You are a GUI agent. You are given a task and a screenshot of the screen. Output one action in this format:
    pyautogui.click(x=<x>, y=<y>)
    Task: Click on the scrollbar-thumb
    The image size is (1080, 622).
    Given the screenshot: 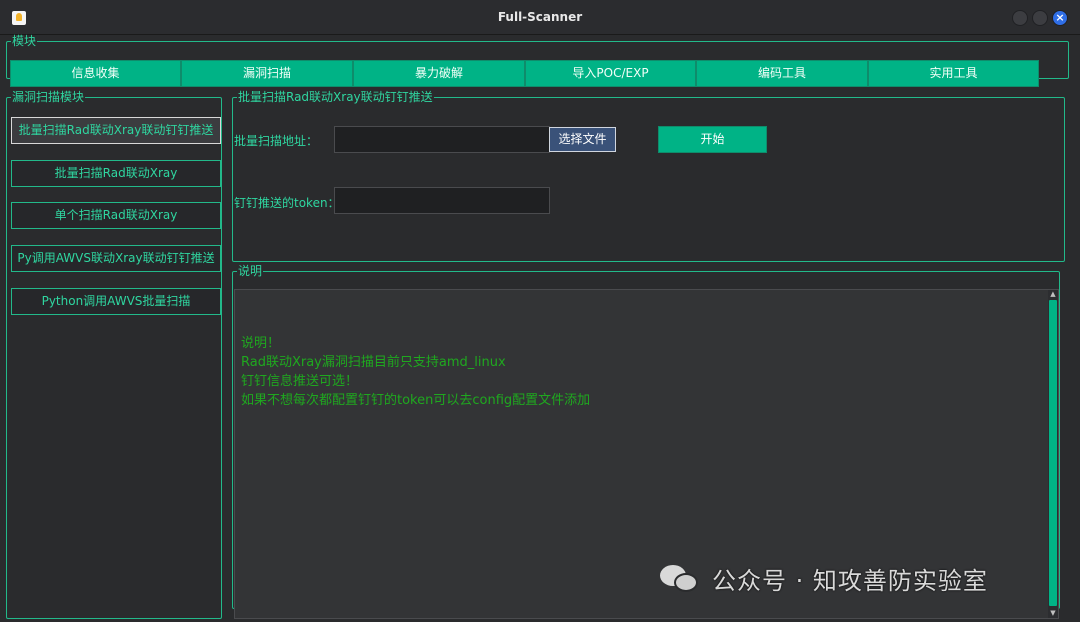 What is the action you would take?
    pyautogui.click(x=1053, y=453)
    